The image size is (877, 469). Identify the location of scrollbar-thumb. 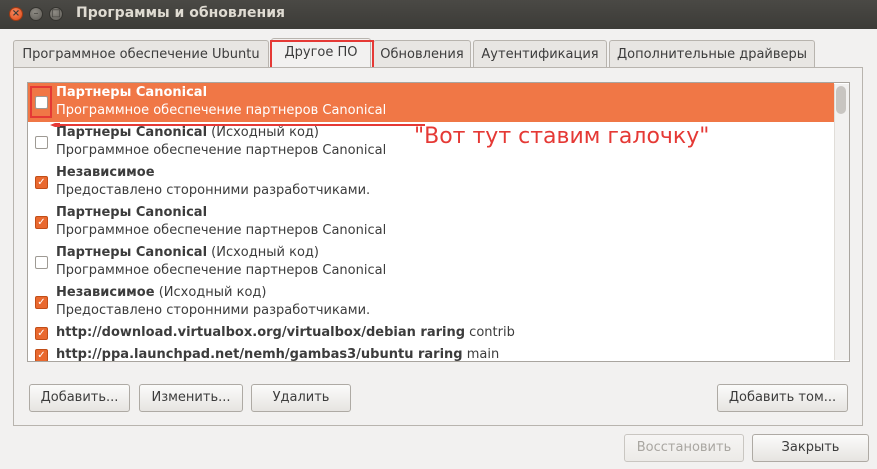
(841, 100).